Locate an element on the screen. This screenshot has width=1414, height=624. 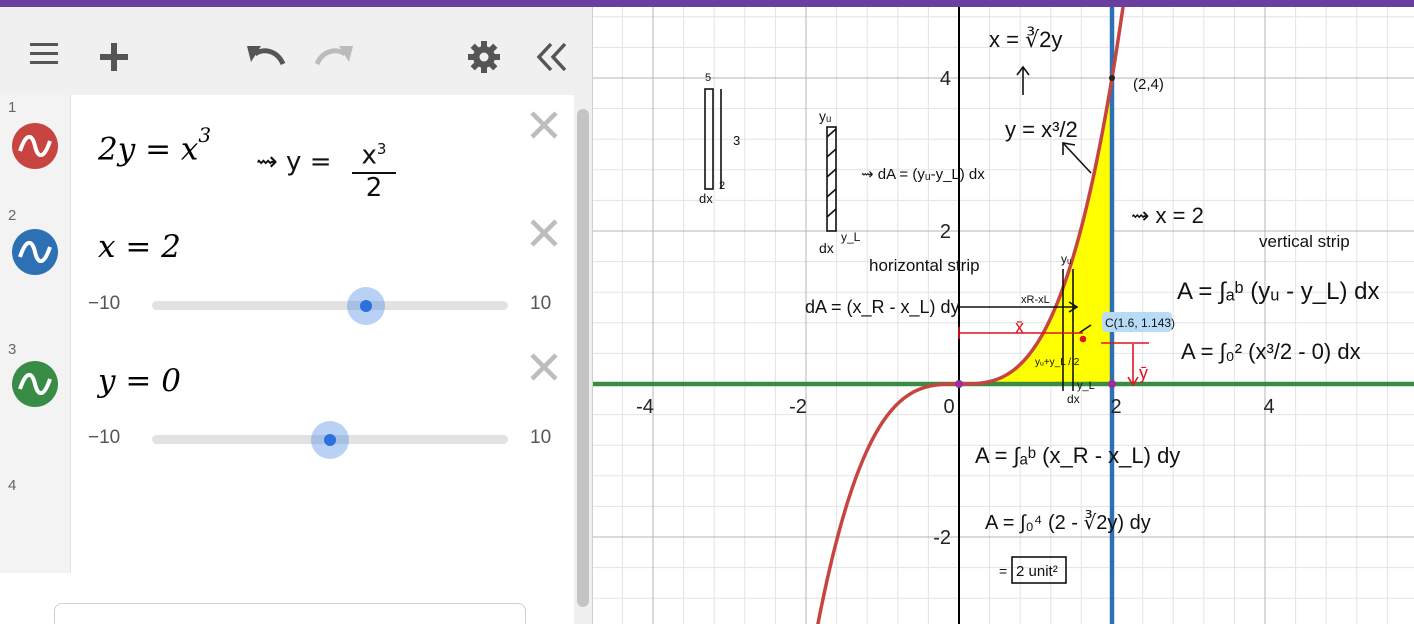
note-top-eq: x = ∛2y is located at coordinates (1025, 39).